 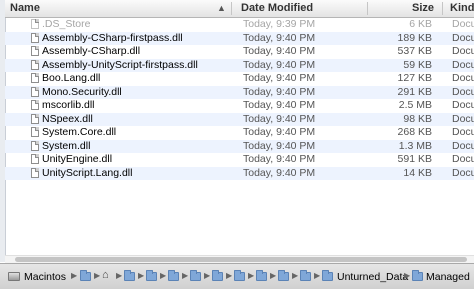 I want to click on hard-disk-icon, so click(x=14, y=276).